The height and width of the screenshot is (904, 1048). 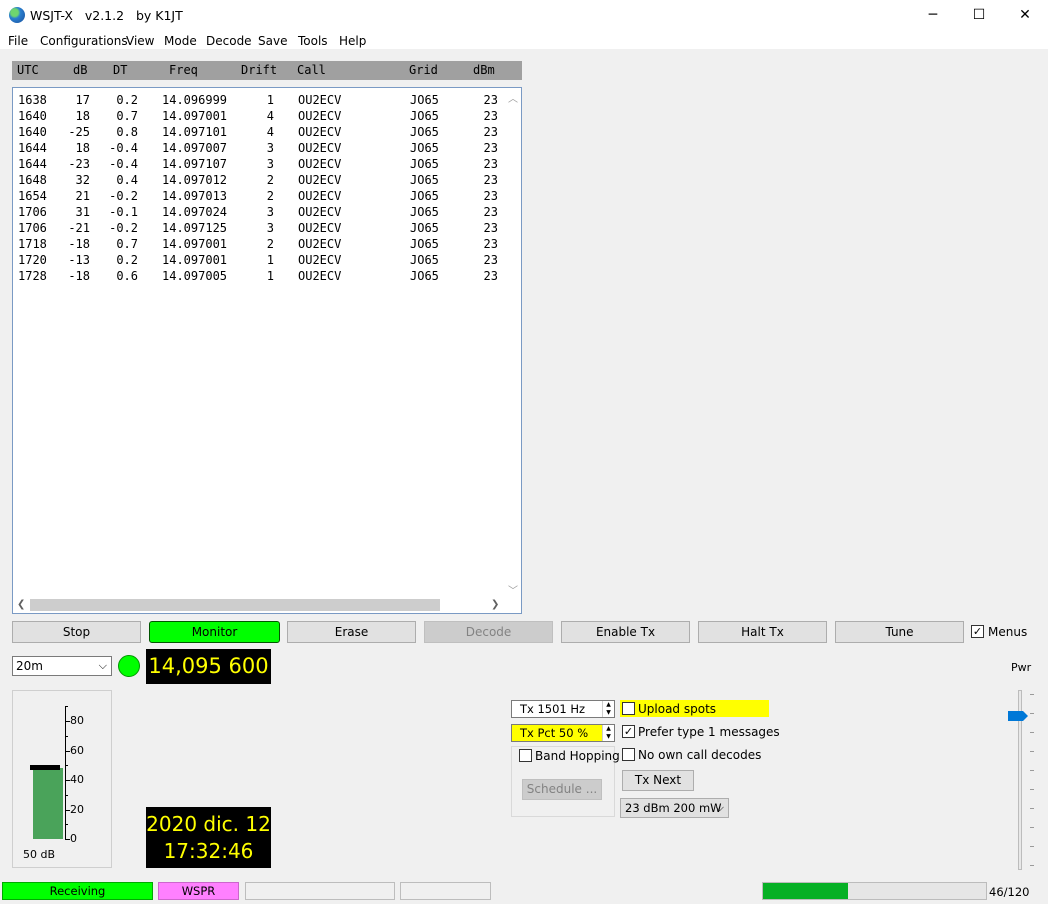 I want to click on band-select: 20m ⌵, so click(x=62, y=666).